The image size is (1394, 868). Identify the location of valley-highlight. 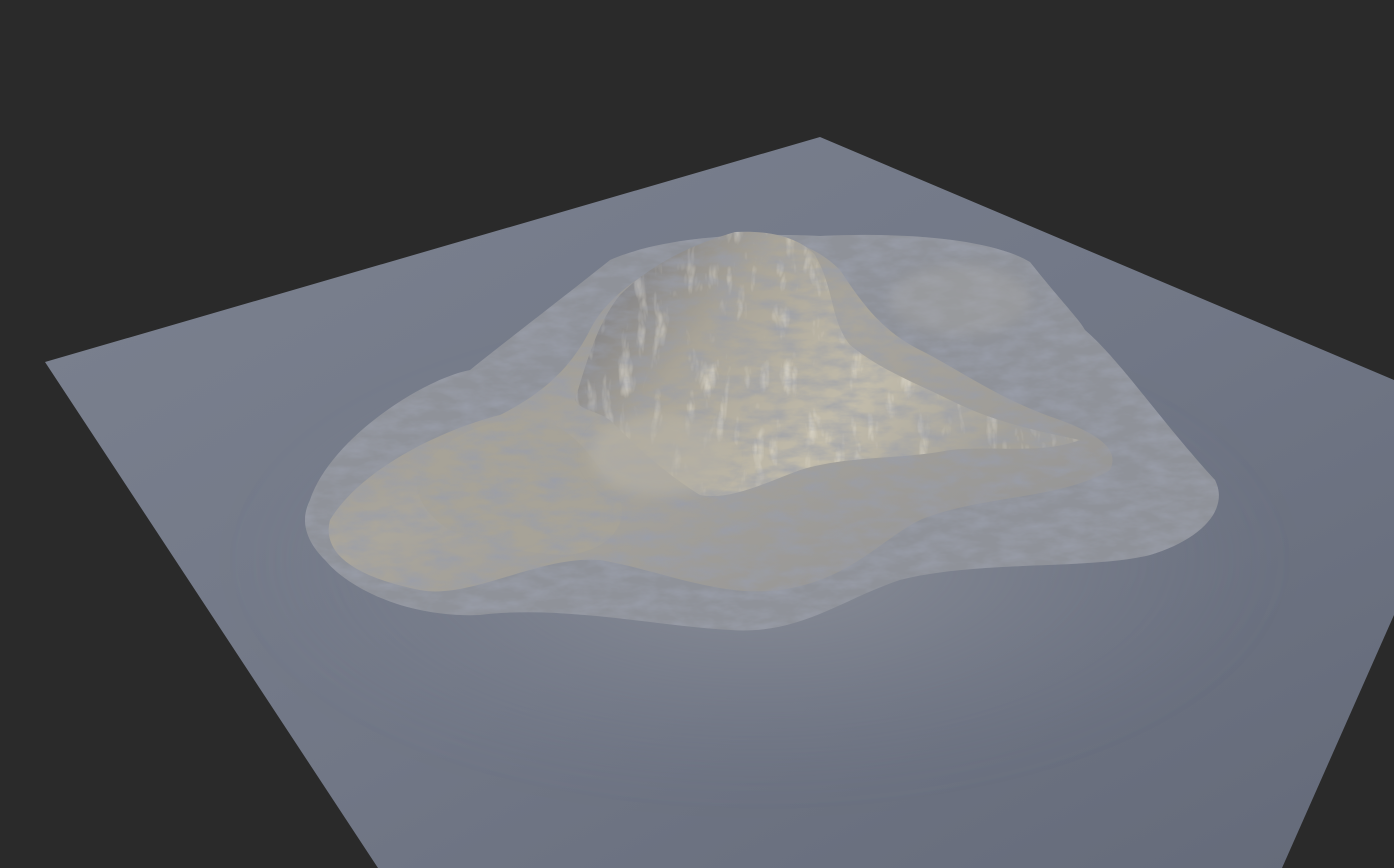
(660, 455).